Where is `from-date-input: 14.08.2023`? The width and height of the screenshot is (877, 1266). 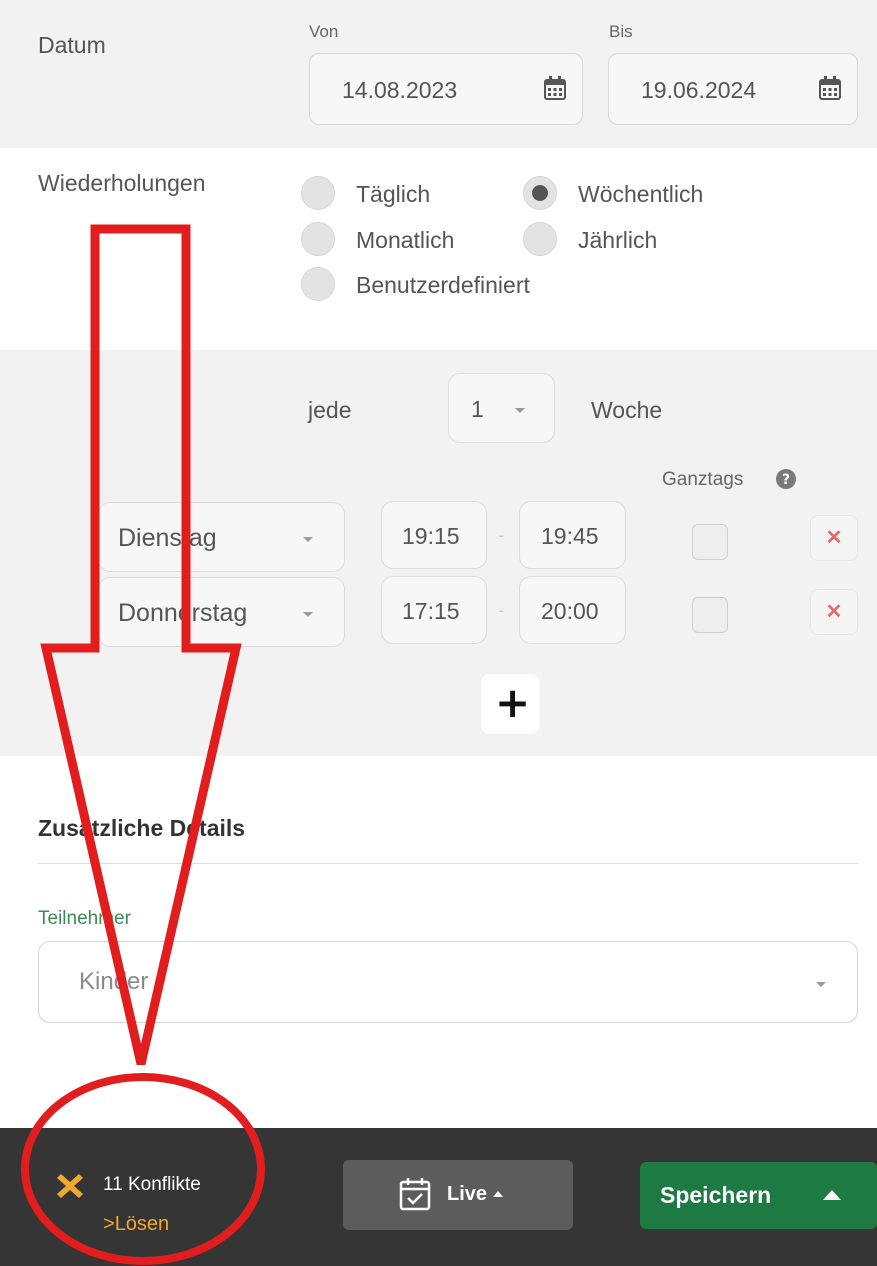 from-date-input: 14.08.2023 is located at coordinates (446, 89).